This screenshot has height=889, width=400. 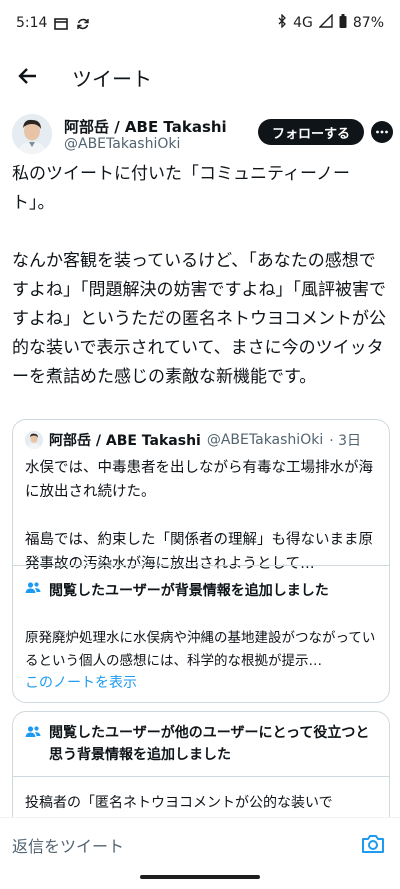 What do you see at coordinates (145, 126) in the screenshot?
I see `author-name: 阿部岳 / ABE Takashi` at bounding box center [145, 126].